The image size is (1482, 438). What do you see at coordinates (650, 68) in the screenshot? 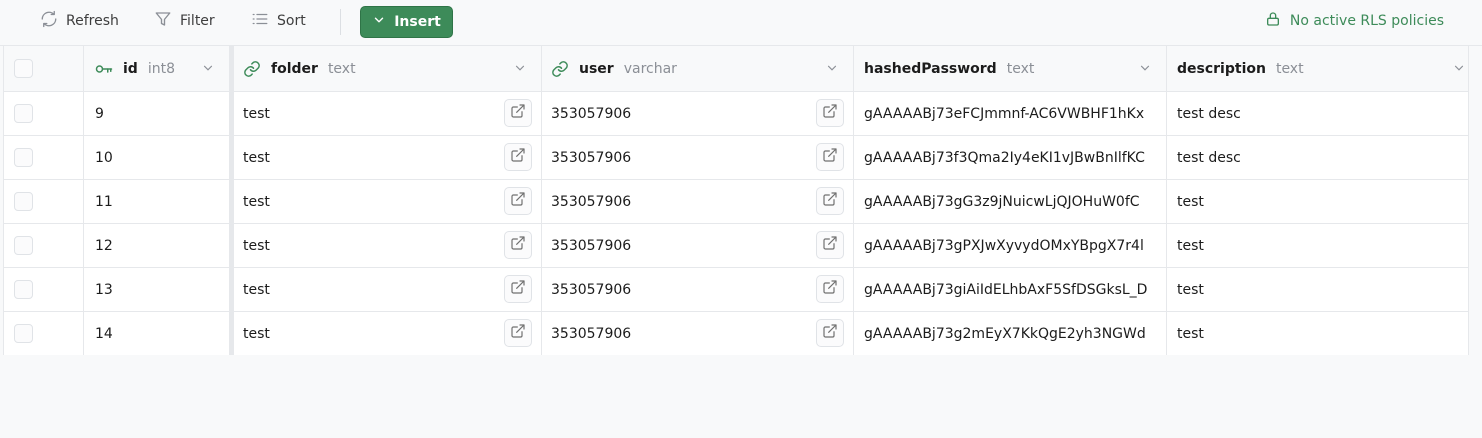
I see `column-type: varchar` at bounding box center [650, 68].